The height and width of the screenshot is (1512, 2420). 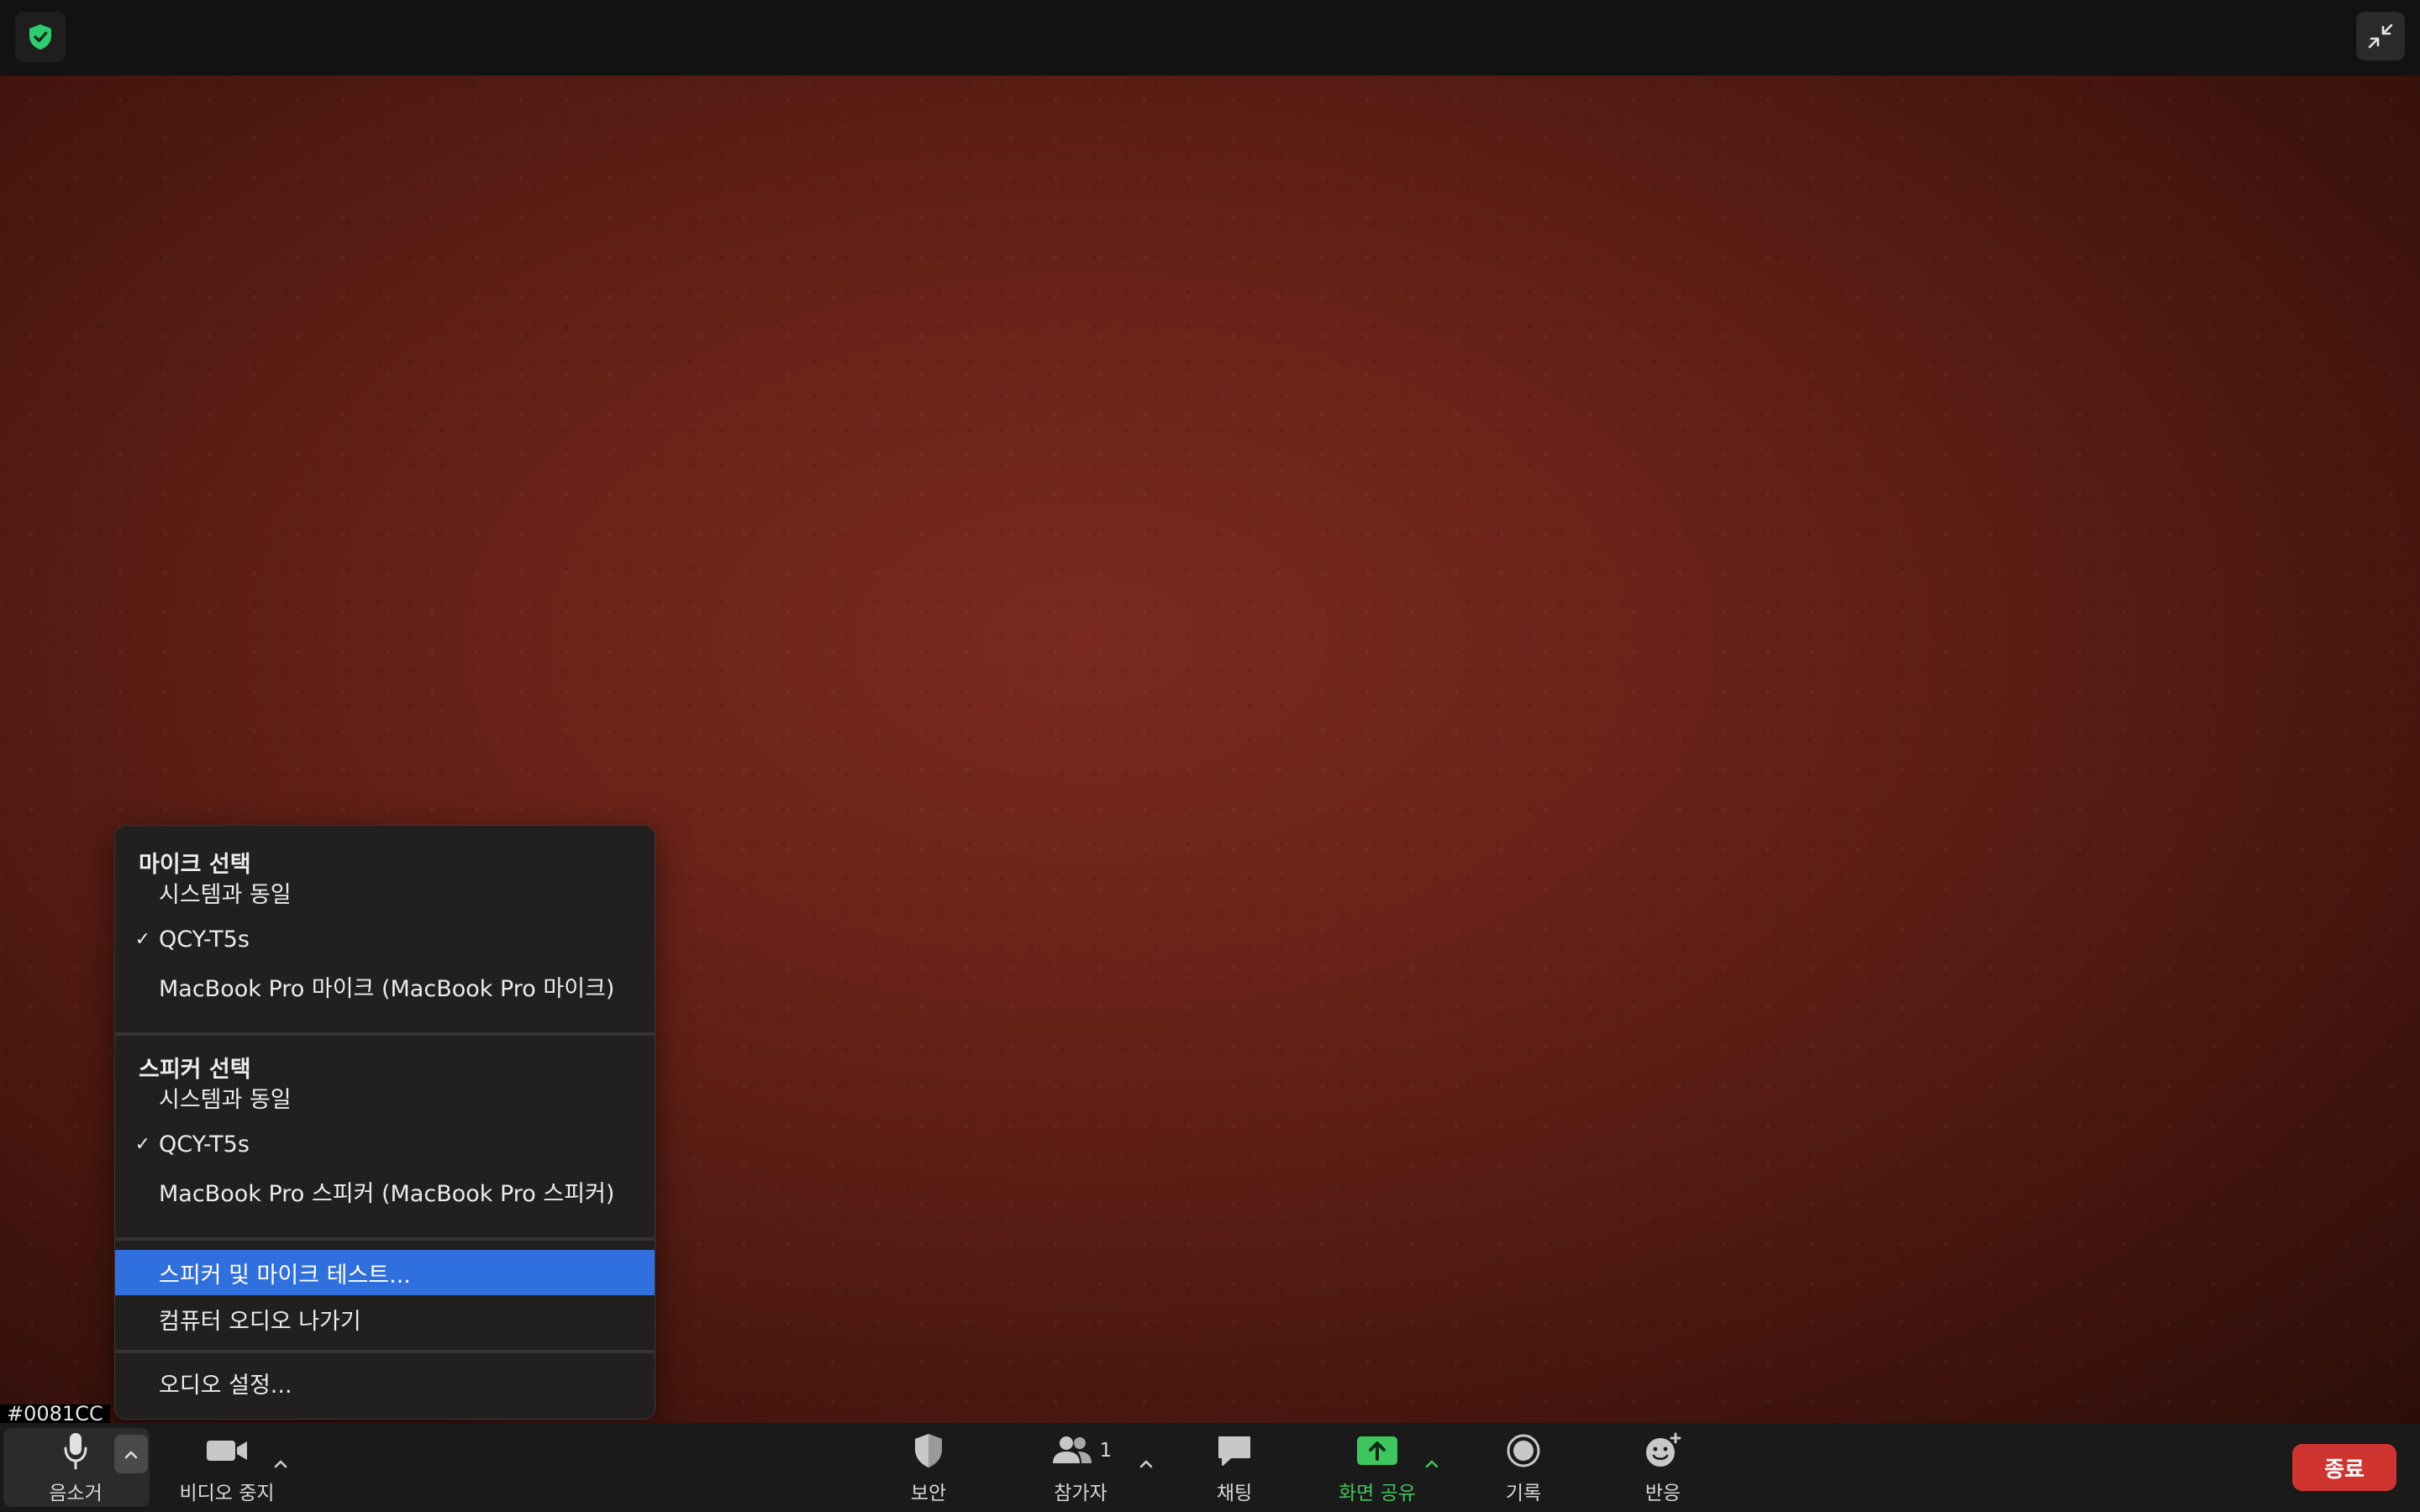 What do you see at coordinates (1080, 1493) in the screenshot?
I see `participants-label: 참가자` at bounding box center [1080, 1493].